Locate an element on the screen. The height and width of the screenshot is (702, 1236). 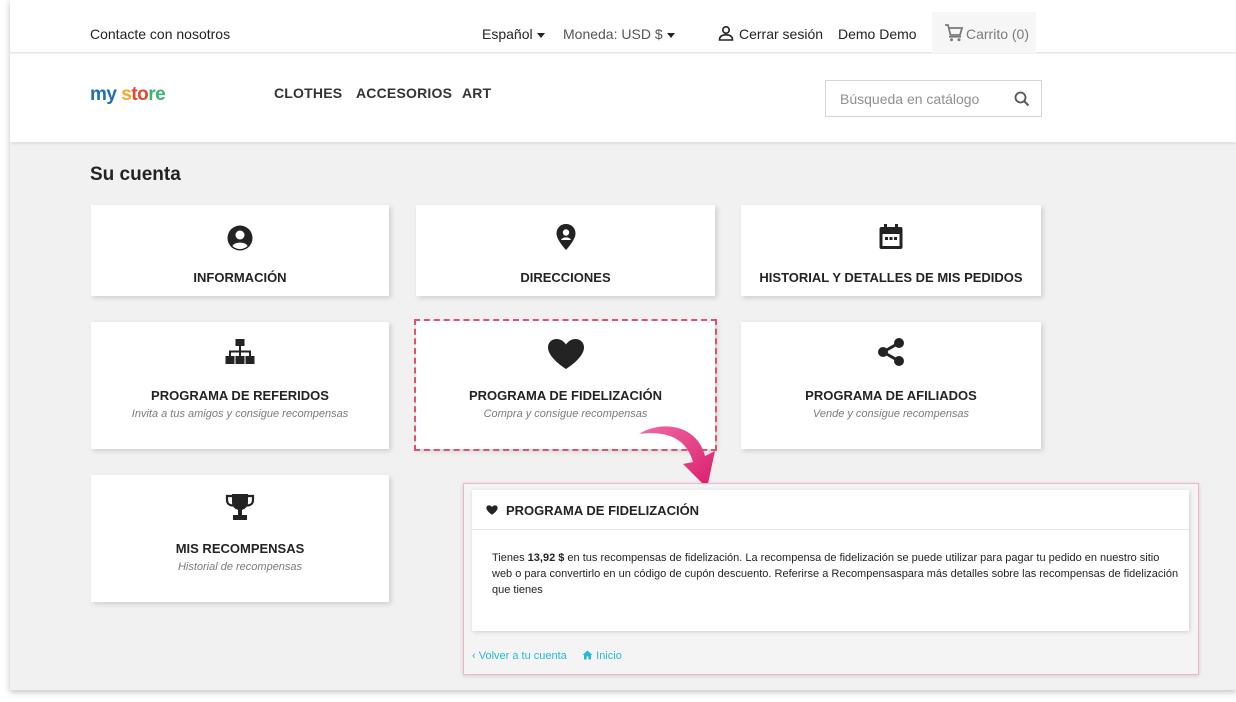
search-input is located at coordinates (916, 98).